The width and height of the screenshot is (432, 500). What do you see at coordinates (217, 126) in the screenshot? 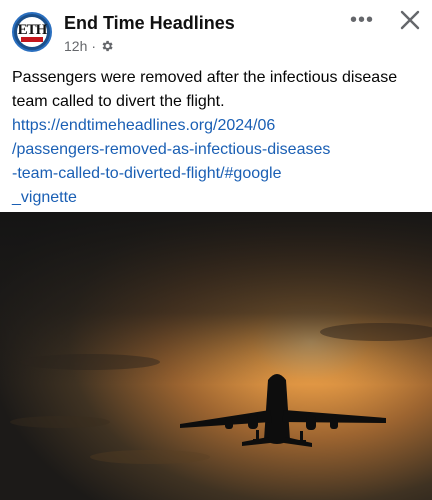
I see `post-link-line: https://endtimeheadlines.org/2024/06` at bounding box center [217, 126].